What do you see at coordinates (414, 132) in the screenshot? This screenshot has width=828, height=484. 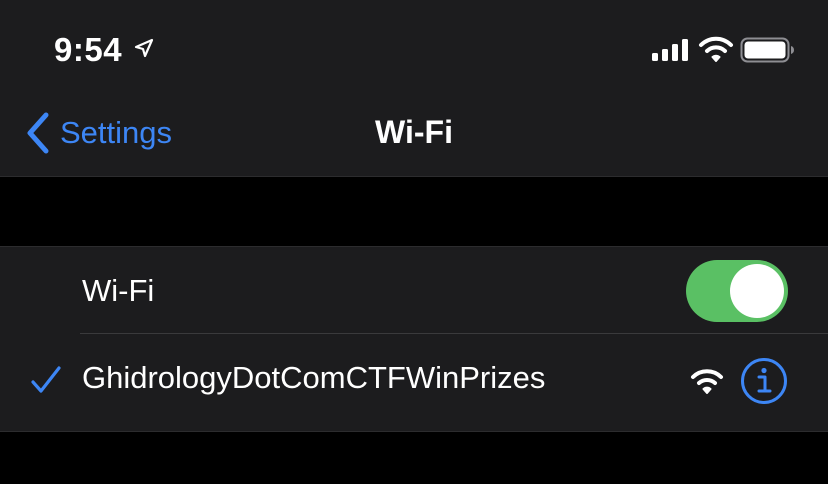 I see `page-title: Wi-Fi` at bounding box center [414, 132].